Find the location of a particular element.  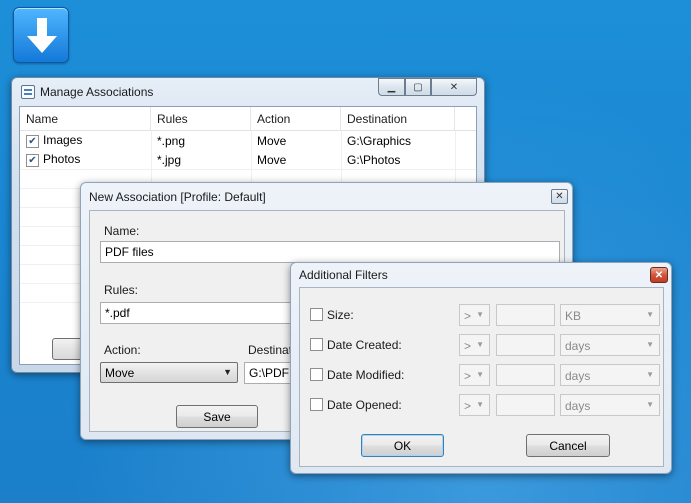

size-unit-select: KB ▼ is located at coordinates (610, 315).